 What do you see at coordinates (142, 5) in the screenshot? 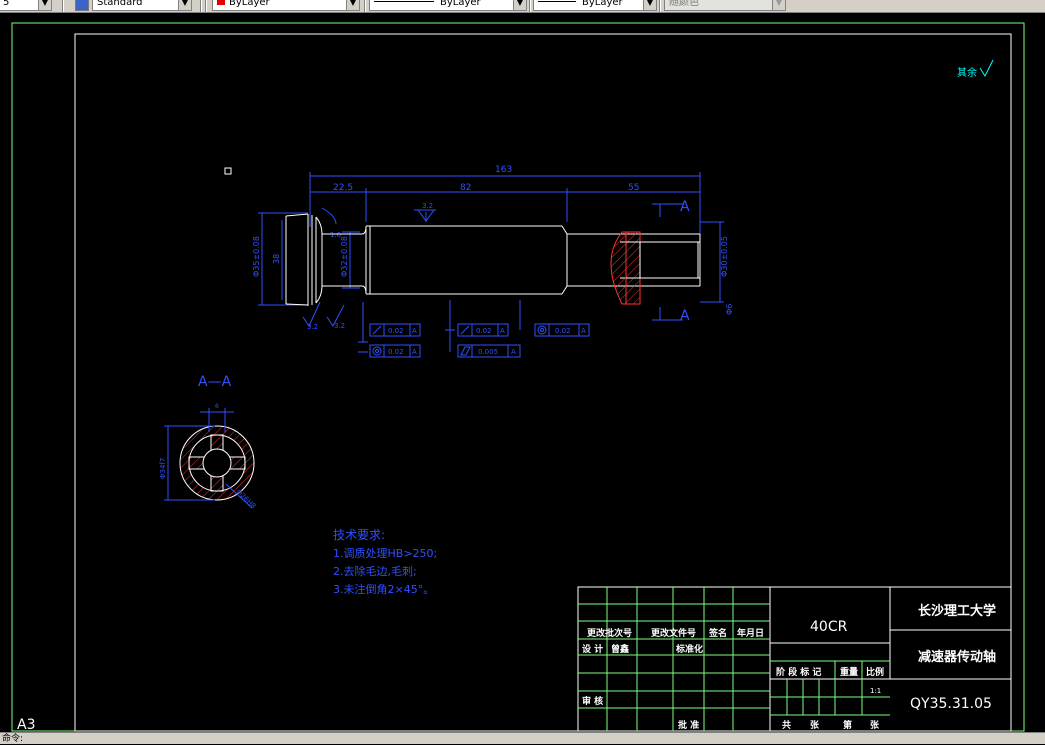
I see `textstyle-dropdown: Standard ▼` at bounding box center [142, 5].